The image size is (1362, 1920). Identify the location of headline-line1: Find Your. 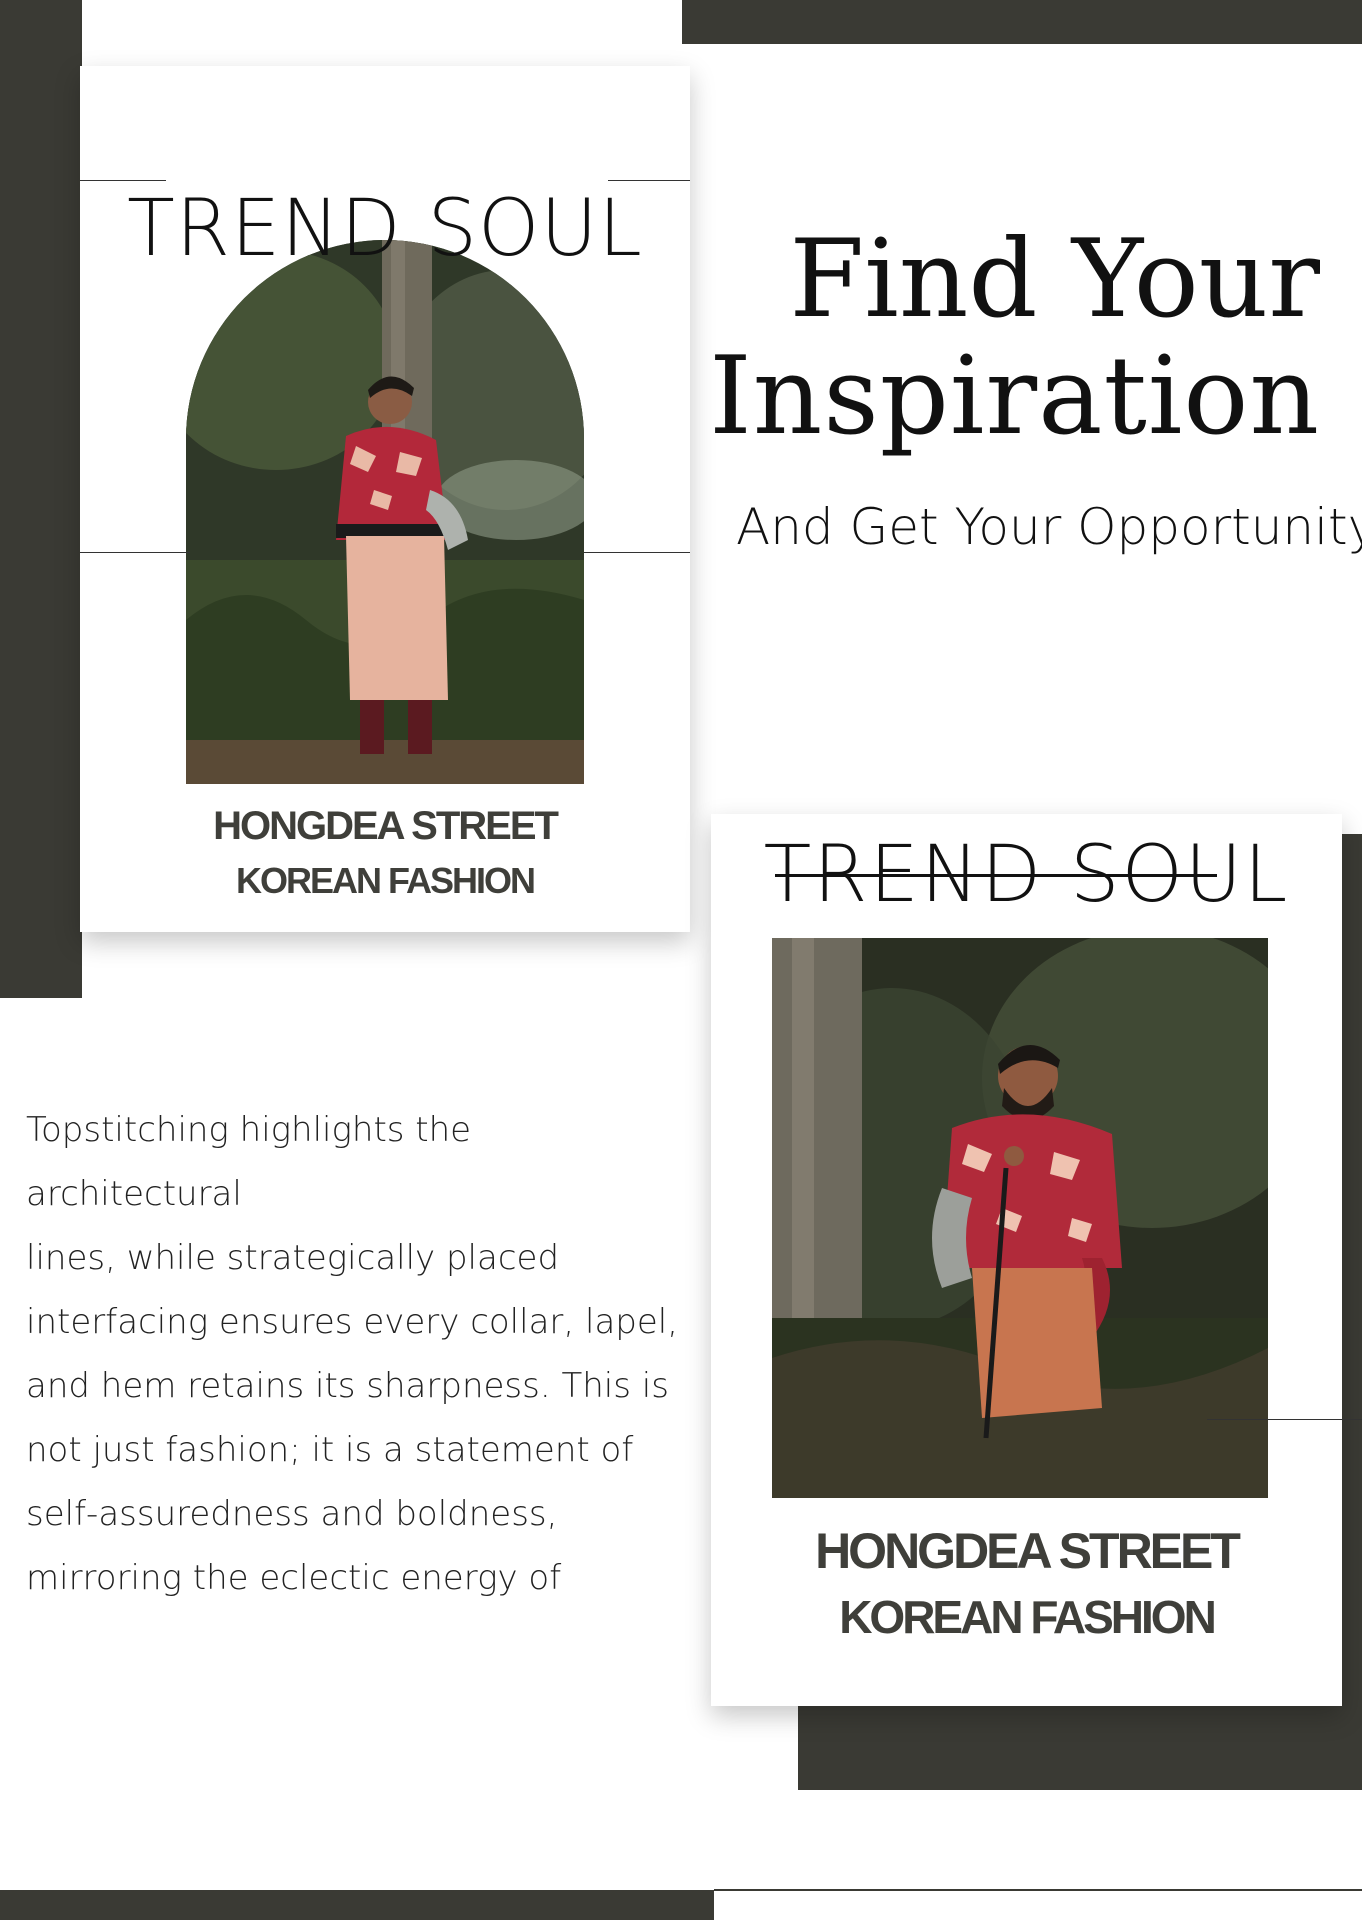
(1054, 279).